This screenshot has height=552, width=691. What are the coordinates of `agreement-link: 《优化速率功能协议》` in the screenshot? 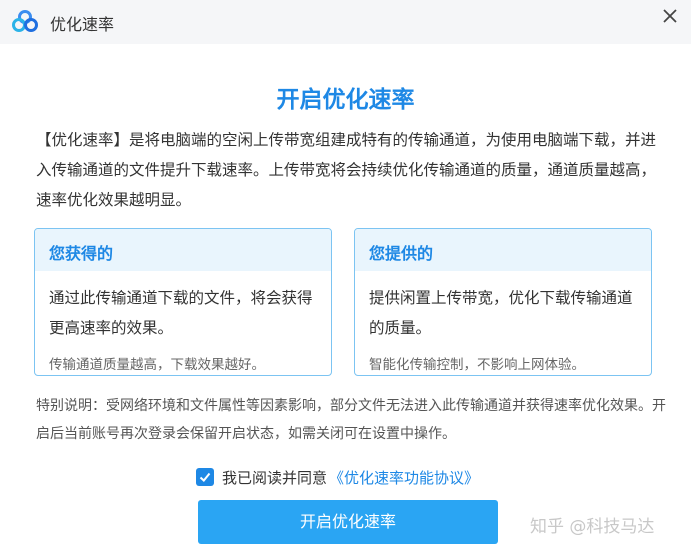 It's located at (404, 477).